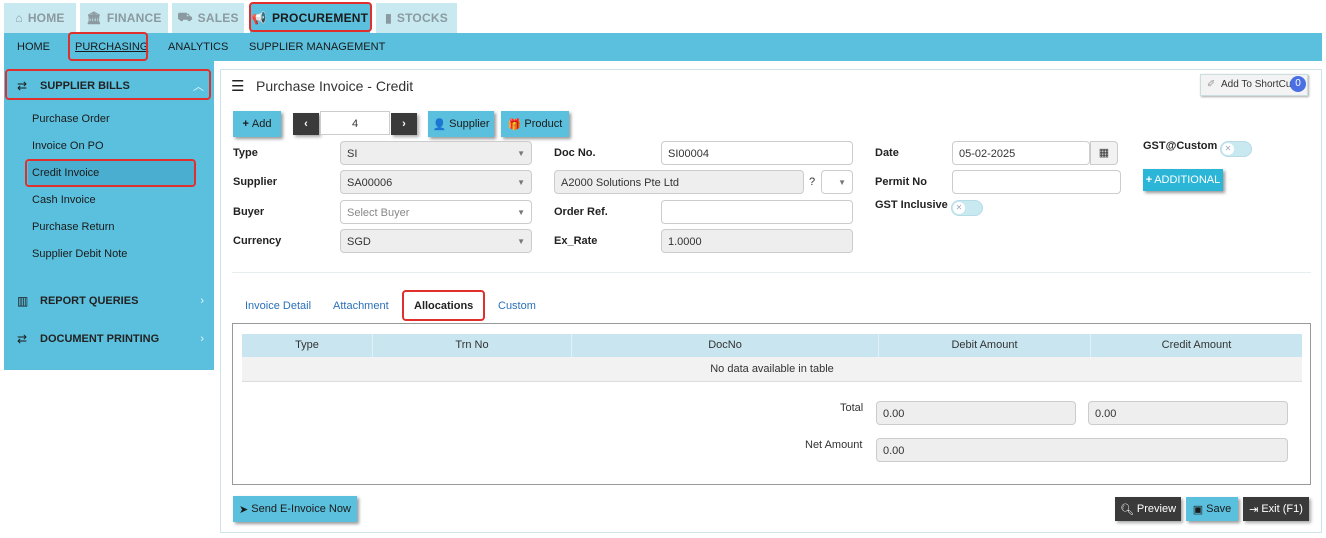 The image size is (1326, 538). Describe the element at coordinates (436, 241) in the screenshot. I see `currency-select: SGD ▼` at that location.